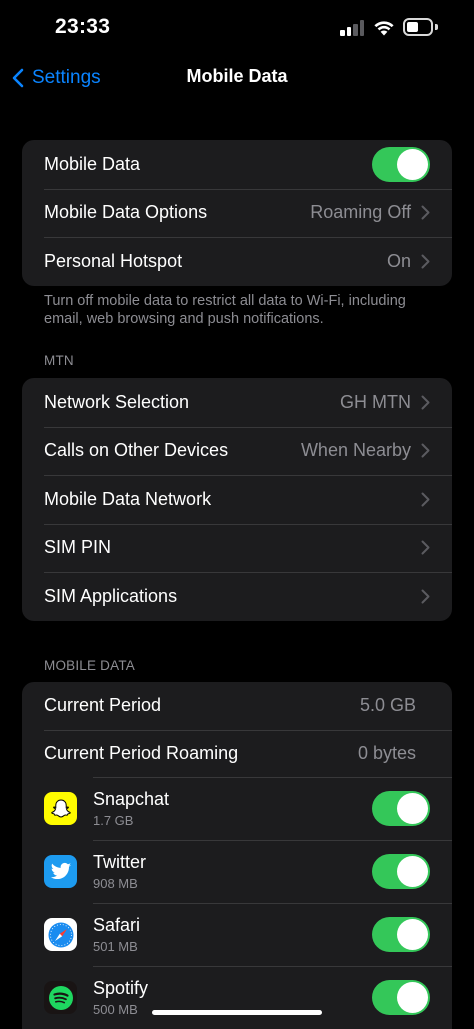  Describe the element at coordinates (111, 595) in the screenshot. I see `sim-applications-label: SIM Applications` at that location.